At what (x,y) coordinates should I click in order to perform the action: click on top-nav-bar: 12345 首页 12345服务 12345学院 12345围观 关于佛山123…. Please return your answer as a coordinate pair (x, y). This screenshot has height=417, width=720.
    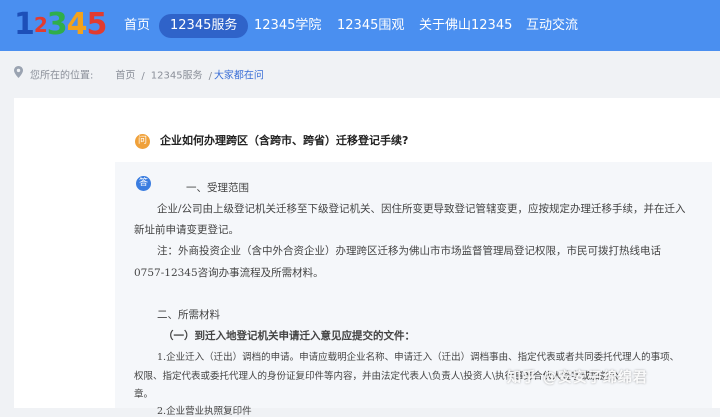
    Looking at the image, I should click on (360, 25).